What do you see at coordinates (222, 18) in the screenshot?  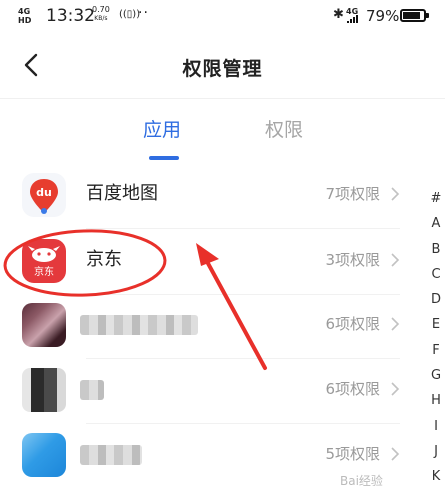 I see `status-bar: 4G HD 13:32 0.70 KB/s ((▯)) ·· ✱ 4G 79%` at bounding box center [222, 18].